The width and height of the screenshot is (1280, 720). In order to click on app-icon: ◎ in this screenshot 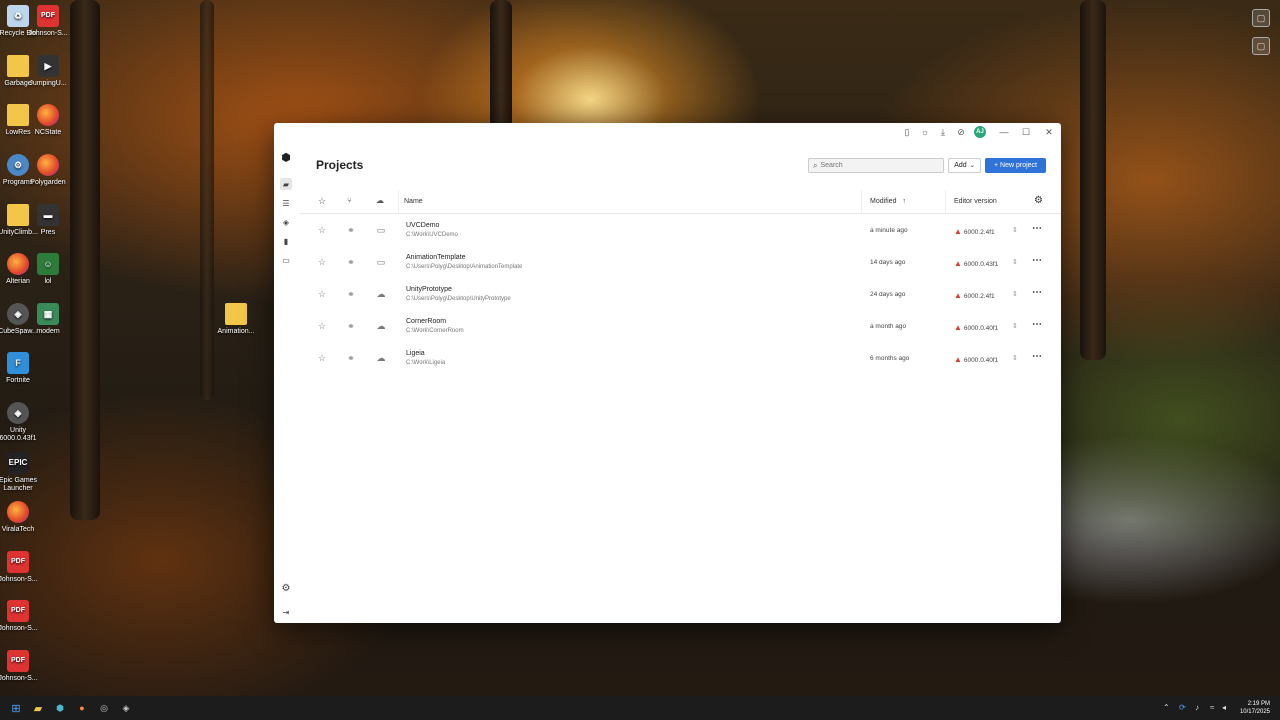, I will do `click(104, 708)`.